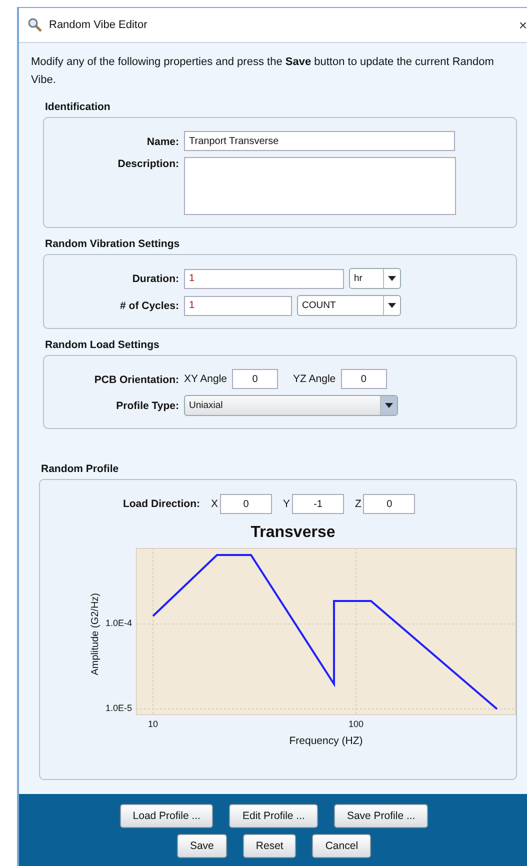  What do you see at coordinates (238, 306) in the screenshot?
I see `cycles-field: 1` at bounding box center [238, 306].